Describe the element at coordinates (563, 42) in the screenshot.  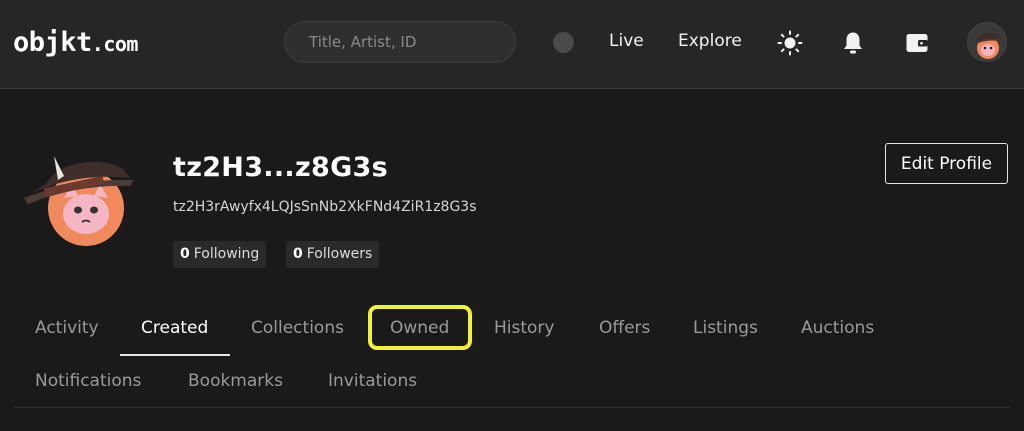
I see `status-dot-icon` at that location.